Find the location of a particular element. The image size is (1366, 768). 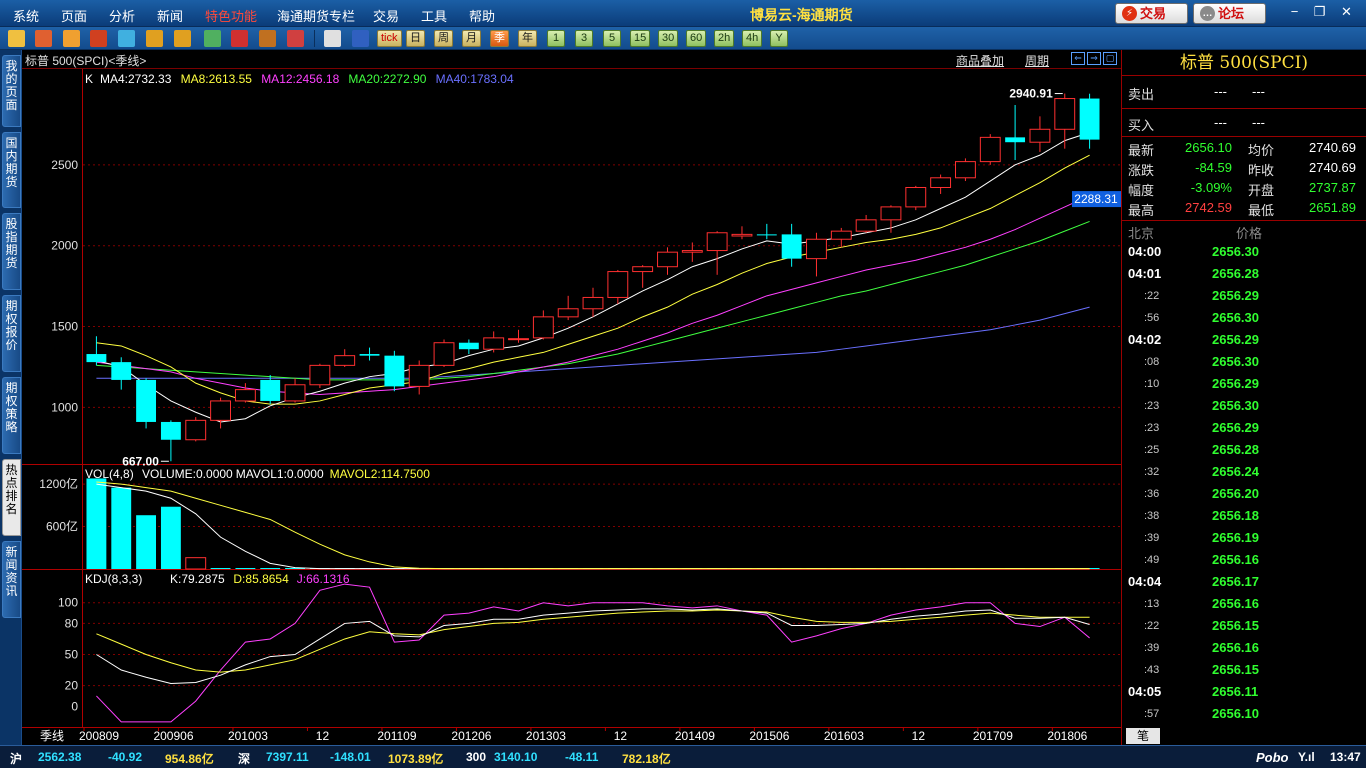

quote-row: 涨跌 -84.59 昨收 2740.69 is located at coordinates (1244, 168).